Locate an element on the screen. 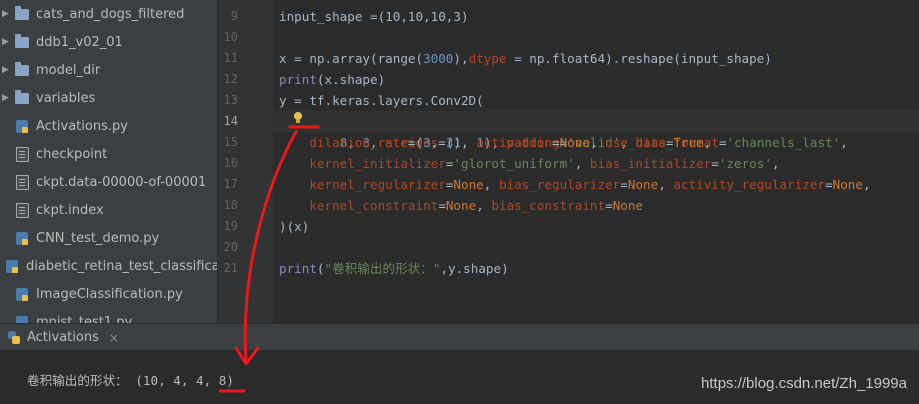  run-tab-activations: Activations × is located at coordinates (59, 337).